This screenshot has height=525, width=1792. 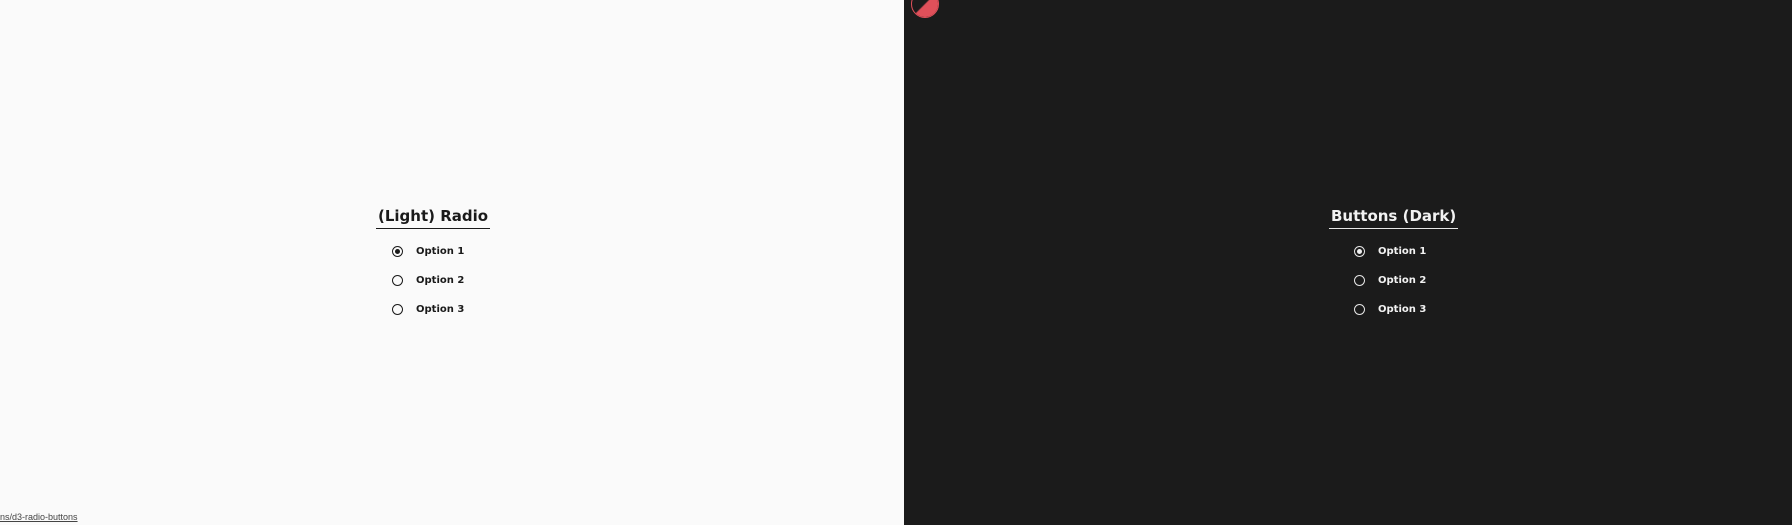 What do you see at coordinates (1402, 309) in the screenshot?
I see `dark-radio-option-label: Option 3` at bounding box center [1402, 309].